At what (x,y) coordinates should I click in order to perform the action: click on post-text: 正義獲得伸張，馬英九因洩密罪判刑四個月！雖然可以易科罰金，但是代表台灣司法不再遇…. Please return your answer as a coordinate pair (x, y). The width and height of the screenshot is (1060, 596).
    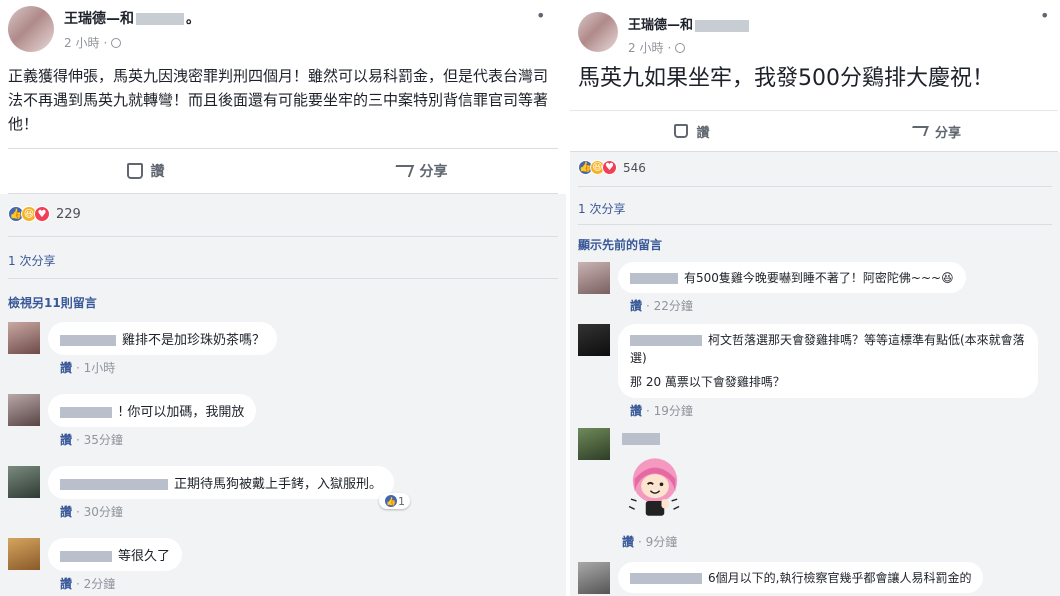
    Looking at the image, I should click on (278, 100).